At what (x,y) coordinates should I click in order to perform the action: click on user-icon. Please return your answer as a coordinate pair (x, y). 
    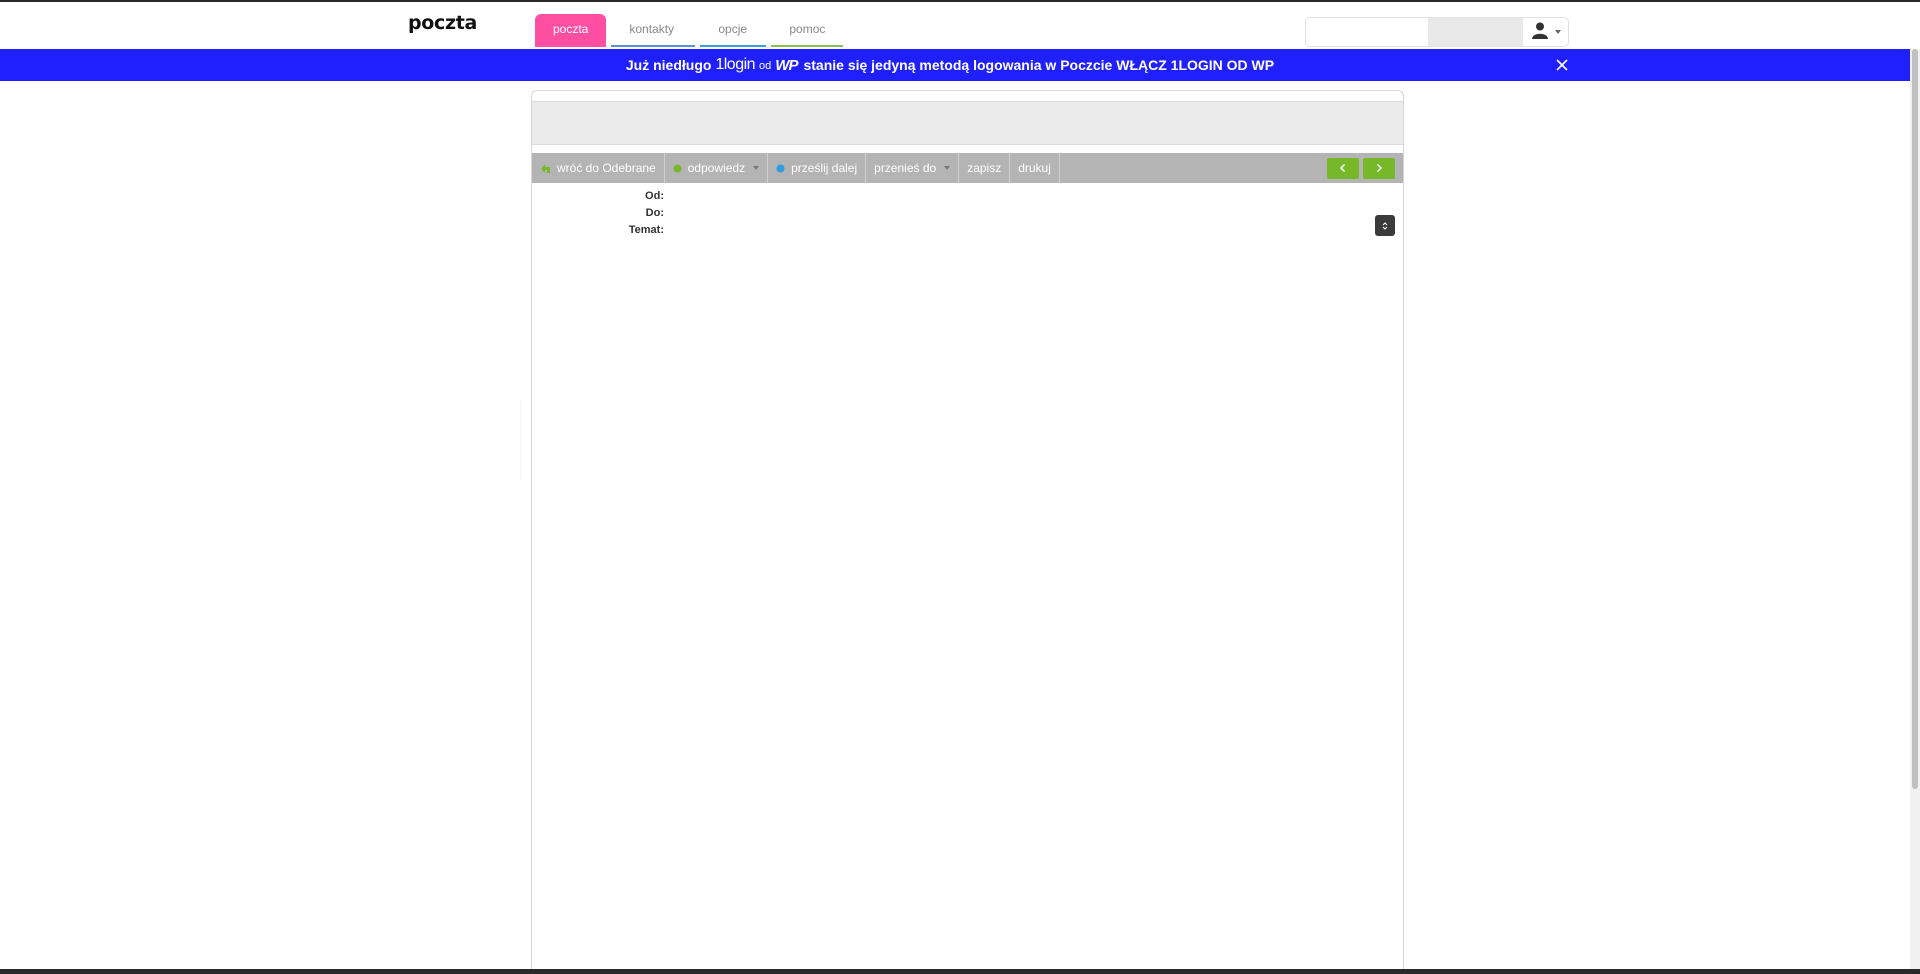
    Looking at the image, I should click on (1540, 32).